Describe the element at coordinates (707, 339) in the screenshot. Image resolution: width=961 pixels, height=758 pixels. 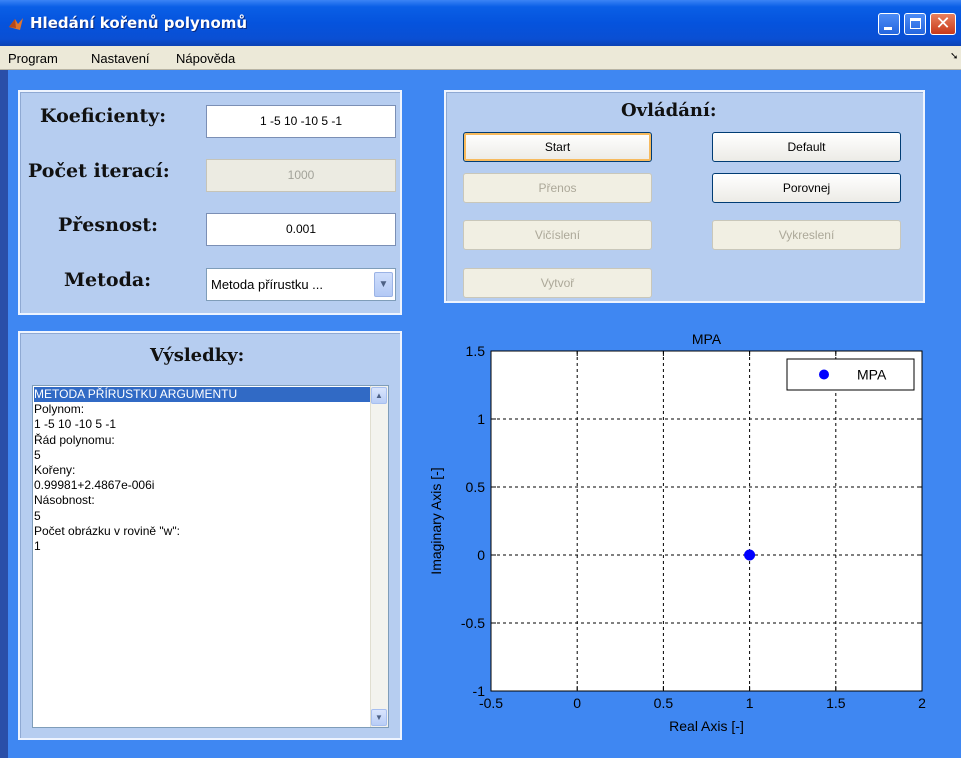
I see `chart-title: MPA` at that location.